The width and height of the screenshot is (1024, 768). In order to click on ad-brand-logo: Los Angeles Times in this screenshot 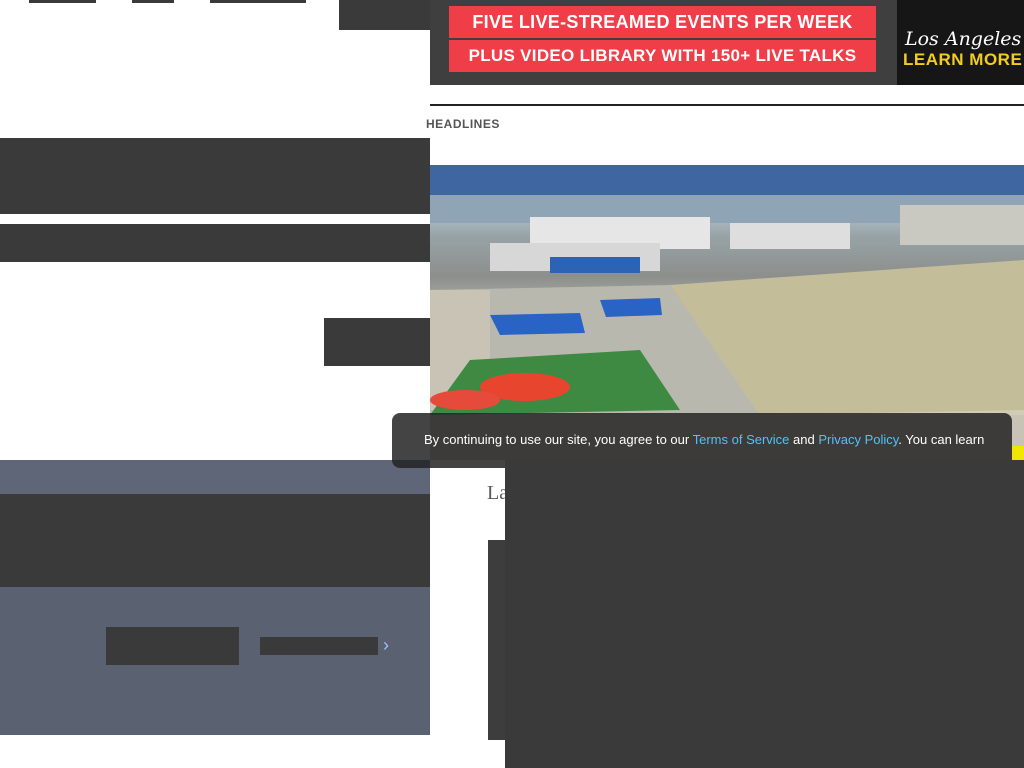, I will do `click(964, 39)`.